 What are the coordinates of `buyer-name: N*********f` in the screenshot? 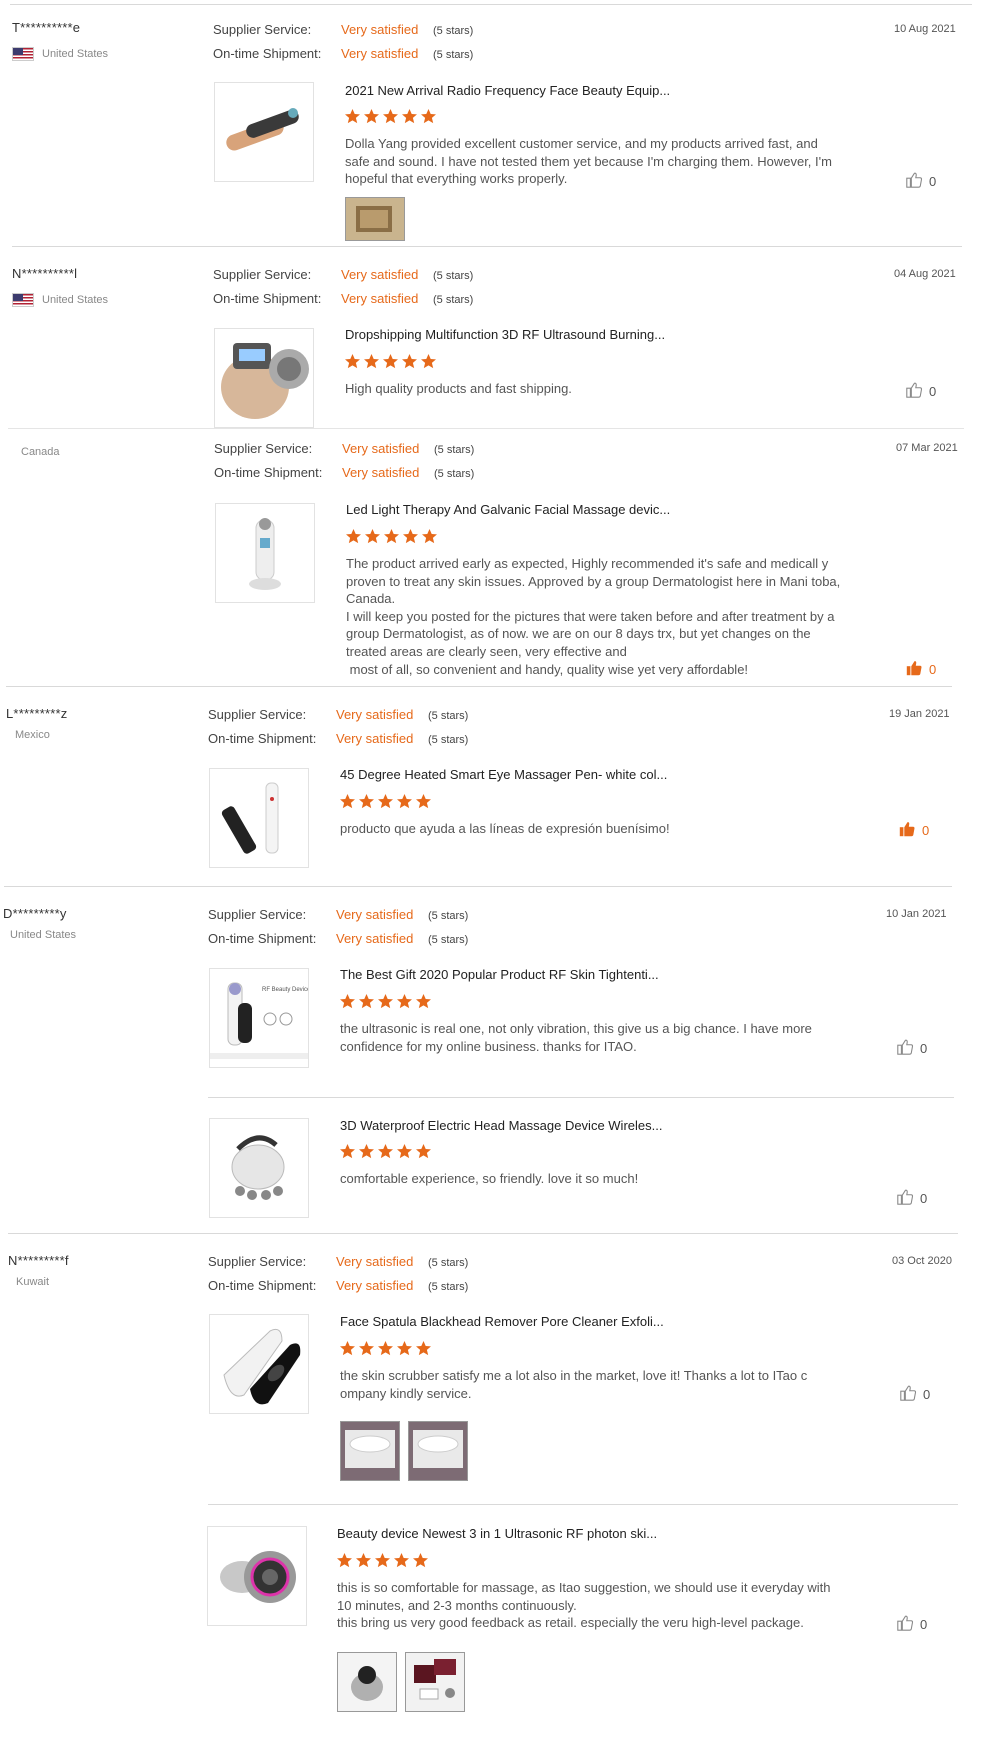 It's located at (38, 1260).